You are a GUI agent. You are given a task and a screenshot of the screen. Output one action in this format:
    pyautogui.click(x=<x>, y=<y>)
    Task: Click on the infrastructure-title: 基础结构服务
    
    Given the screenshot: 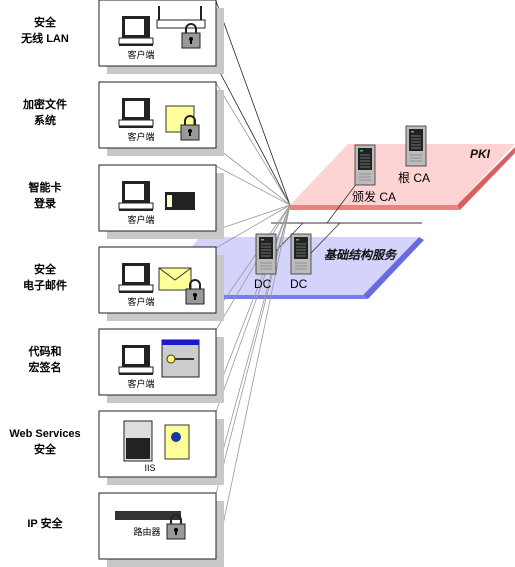 What is the action you would take?
    pyautogui.click(x=360, y=255)
    